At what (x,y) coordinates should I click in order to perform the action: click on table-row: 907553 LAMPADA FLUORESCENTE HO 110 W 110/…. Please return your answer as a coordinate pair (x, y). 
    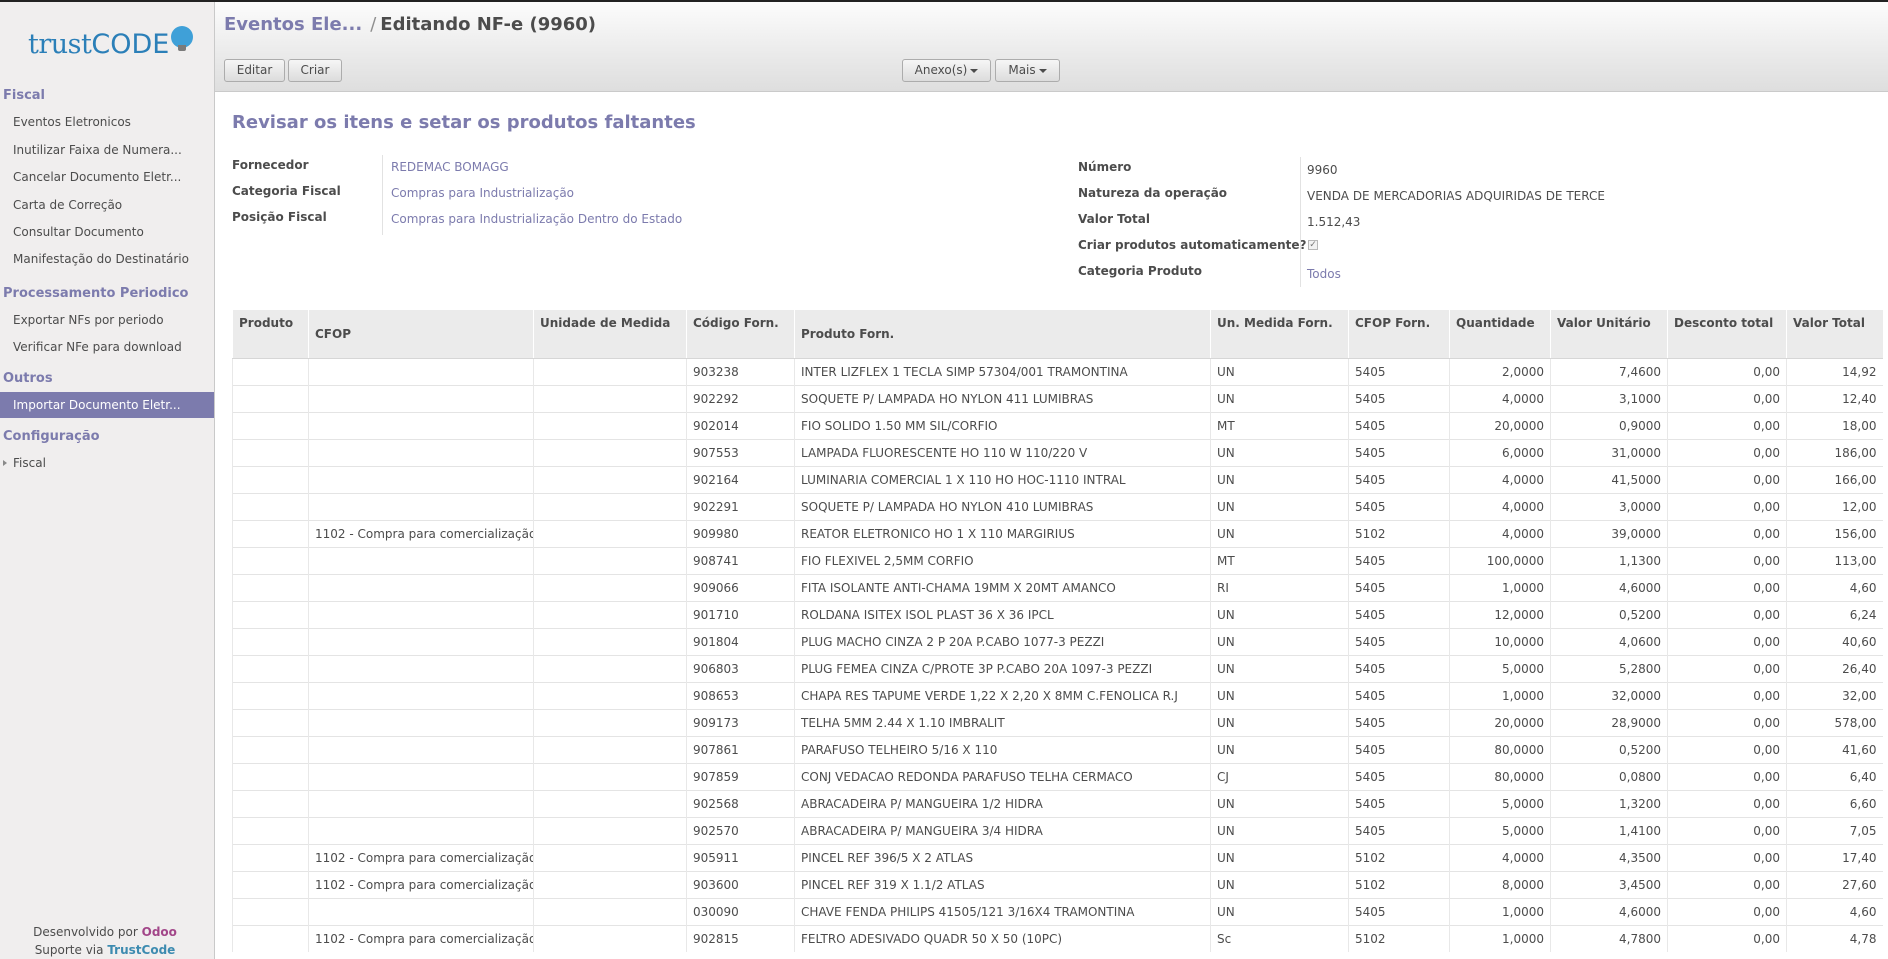
    Looking at the image, I should click on (1057, 453).